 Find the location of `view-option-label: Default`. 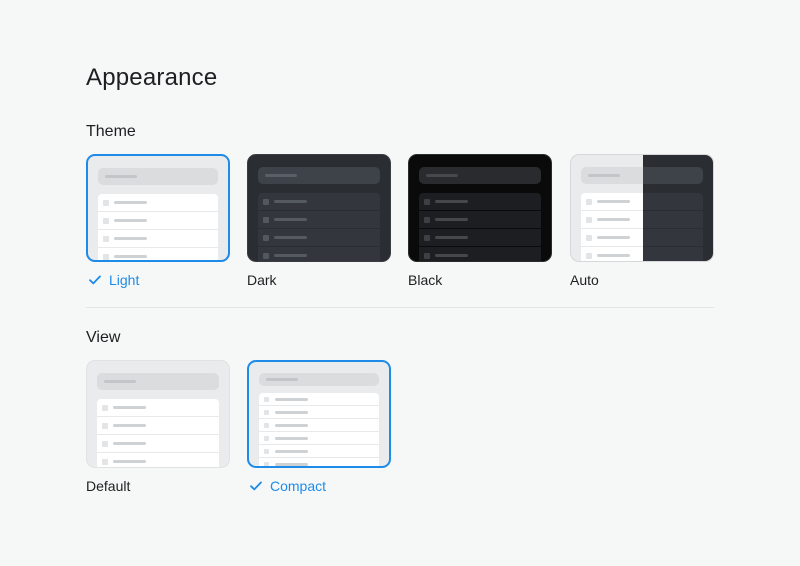

view-option-label: Default is located at coordinates (108, 486).